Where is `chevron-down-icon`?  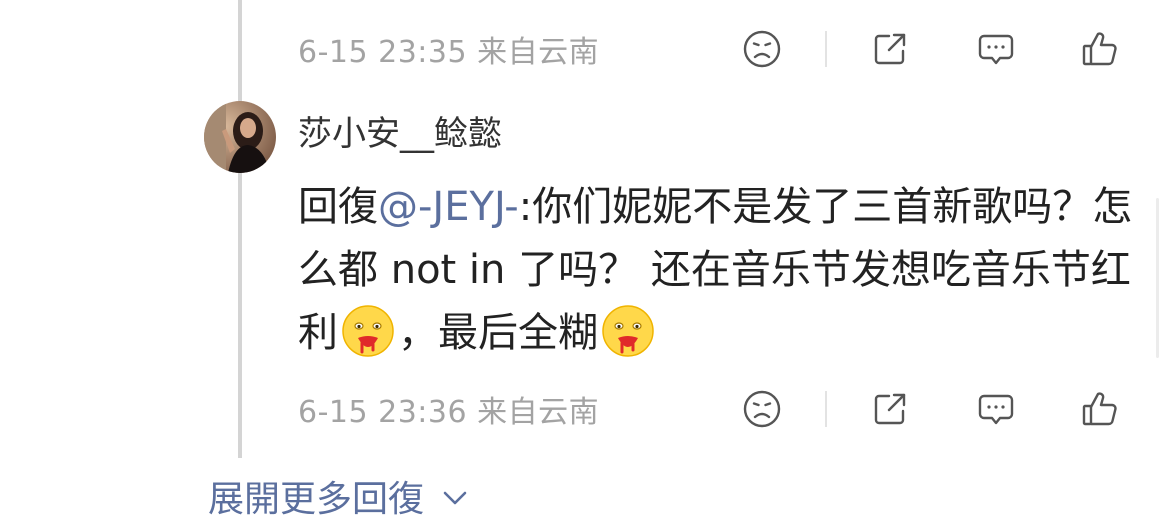 chevron-down-icon is located at coordinates (455, 498).